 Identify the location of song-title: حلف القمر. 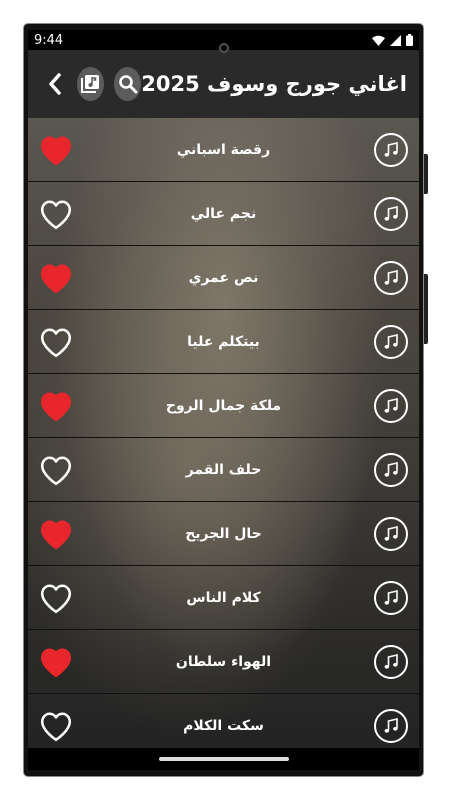
(223, 469).